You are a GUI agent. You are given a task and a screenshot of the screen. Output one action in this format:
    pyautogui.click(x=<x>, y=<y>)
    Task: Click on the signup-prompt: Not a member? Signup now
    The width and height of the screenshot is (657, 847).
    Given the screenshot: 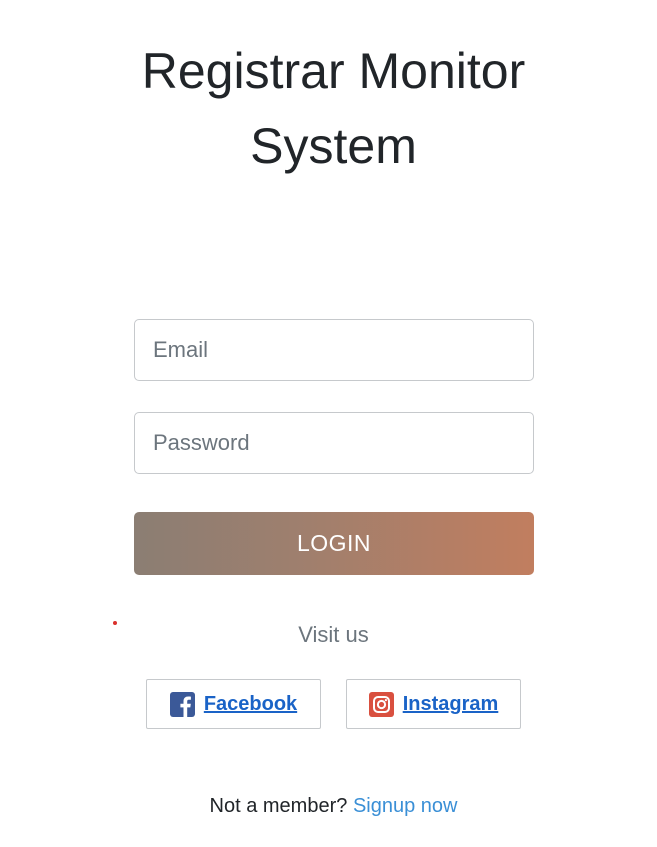 What is the action you would take?
    pyautogui.click(x=328, y=806)
    